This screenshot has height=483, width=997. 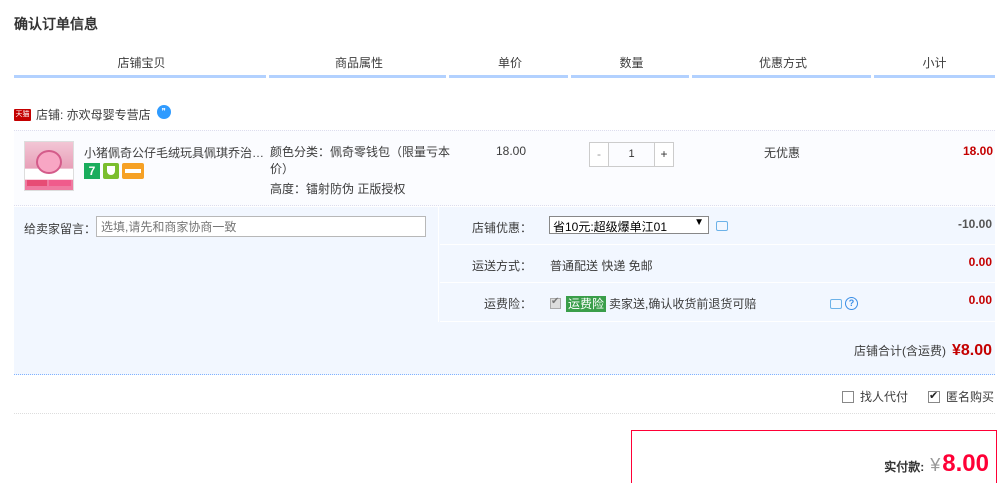 What do you see at coordinates (934, 63) in the screenshot?
I see `column-header-subtotal: 小计` at bounding box center [934, 63].